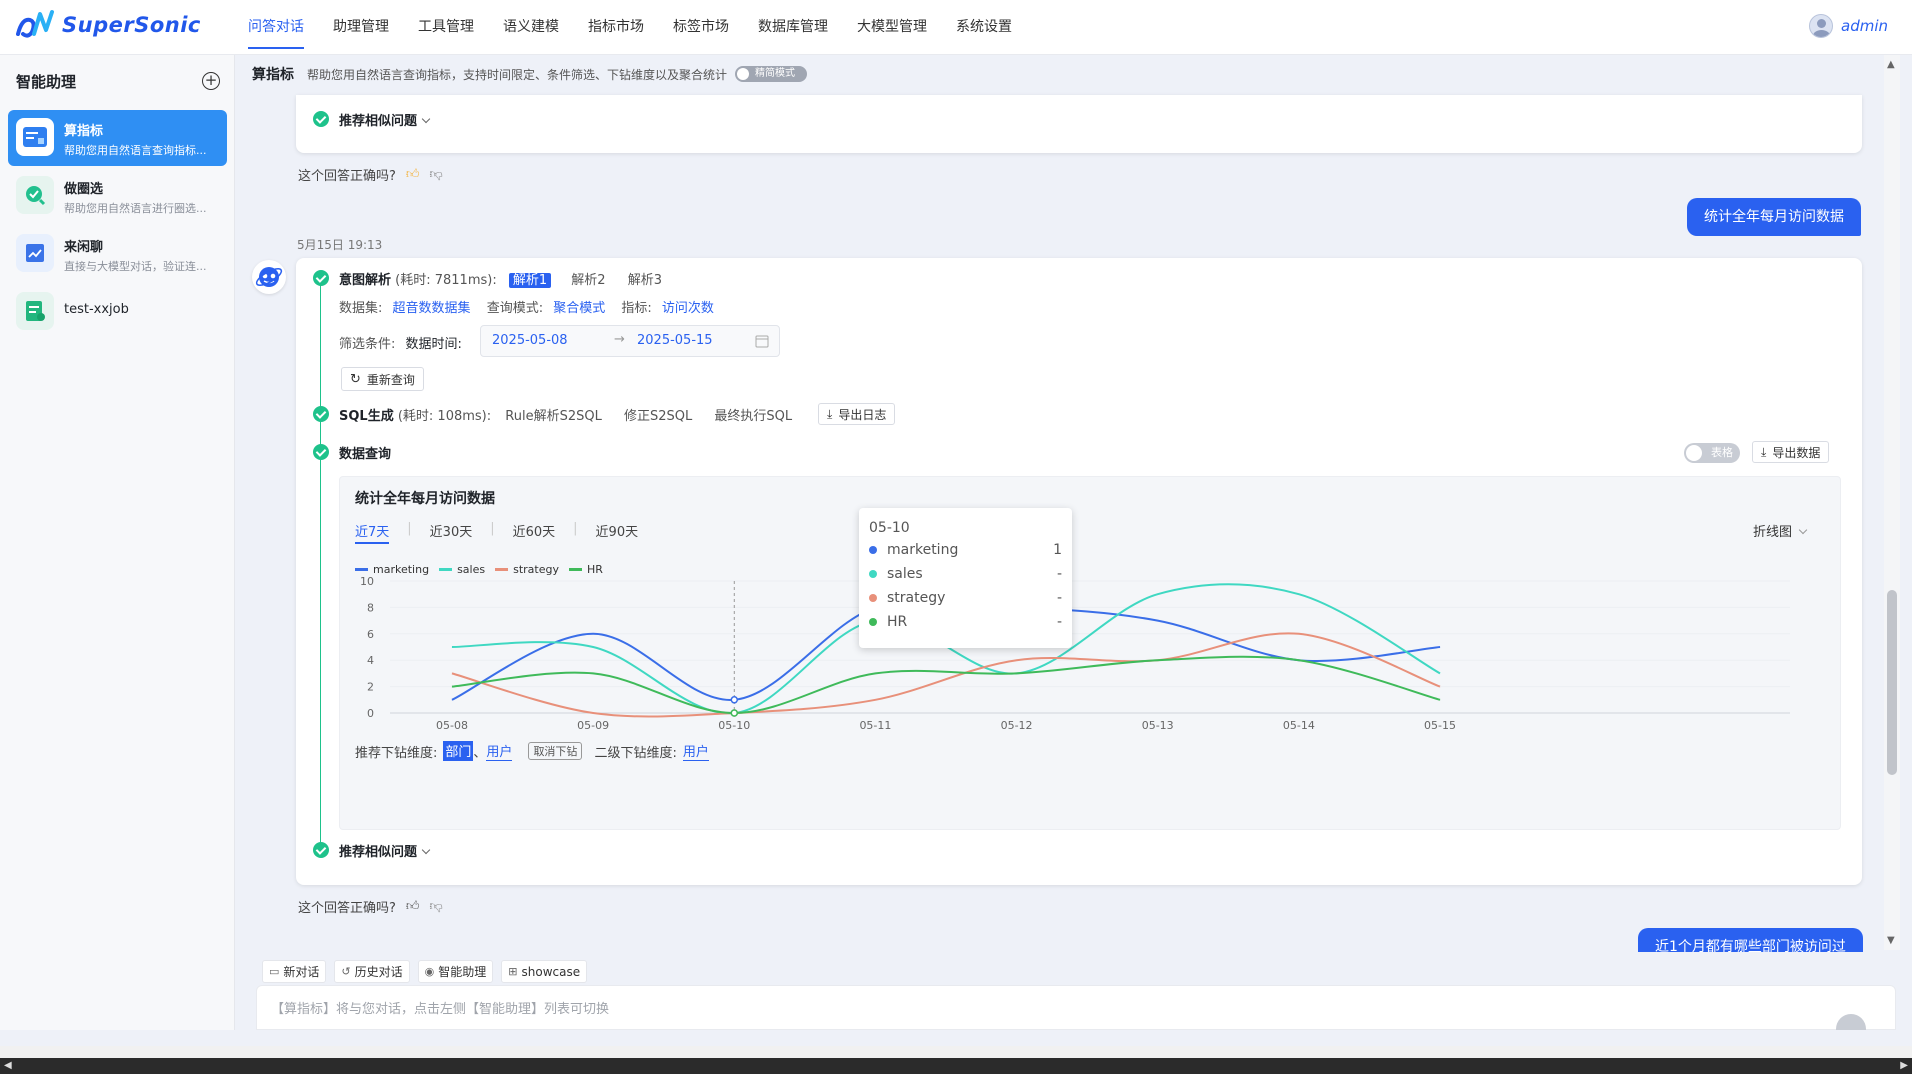  I want to click on nav-item-semantic-model: 语义建模, so click(531, 27).